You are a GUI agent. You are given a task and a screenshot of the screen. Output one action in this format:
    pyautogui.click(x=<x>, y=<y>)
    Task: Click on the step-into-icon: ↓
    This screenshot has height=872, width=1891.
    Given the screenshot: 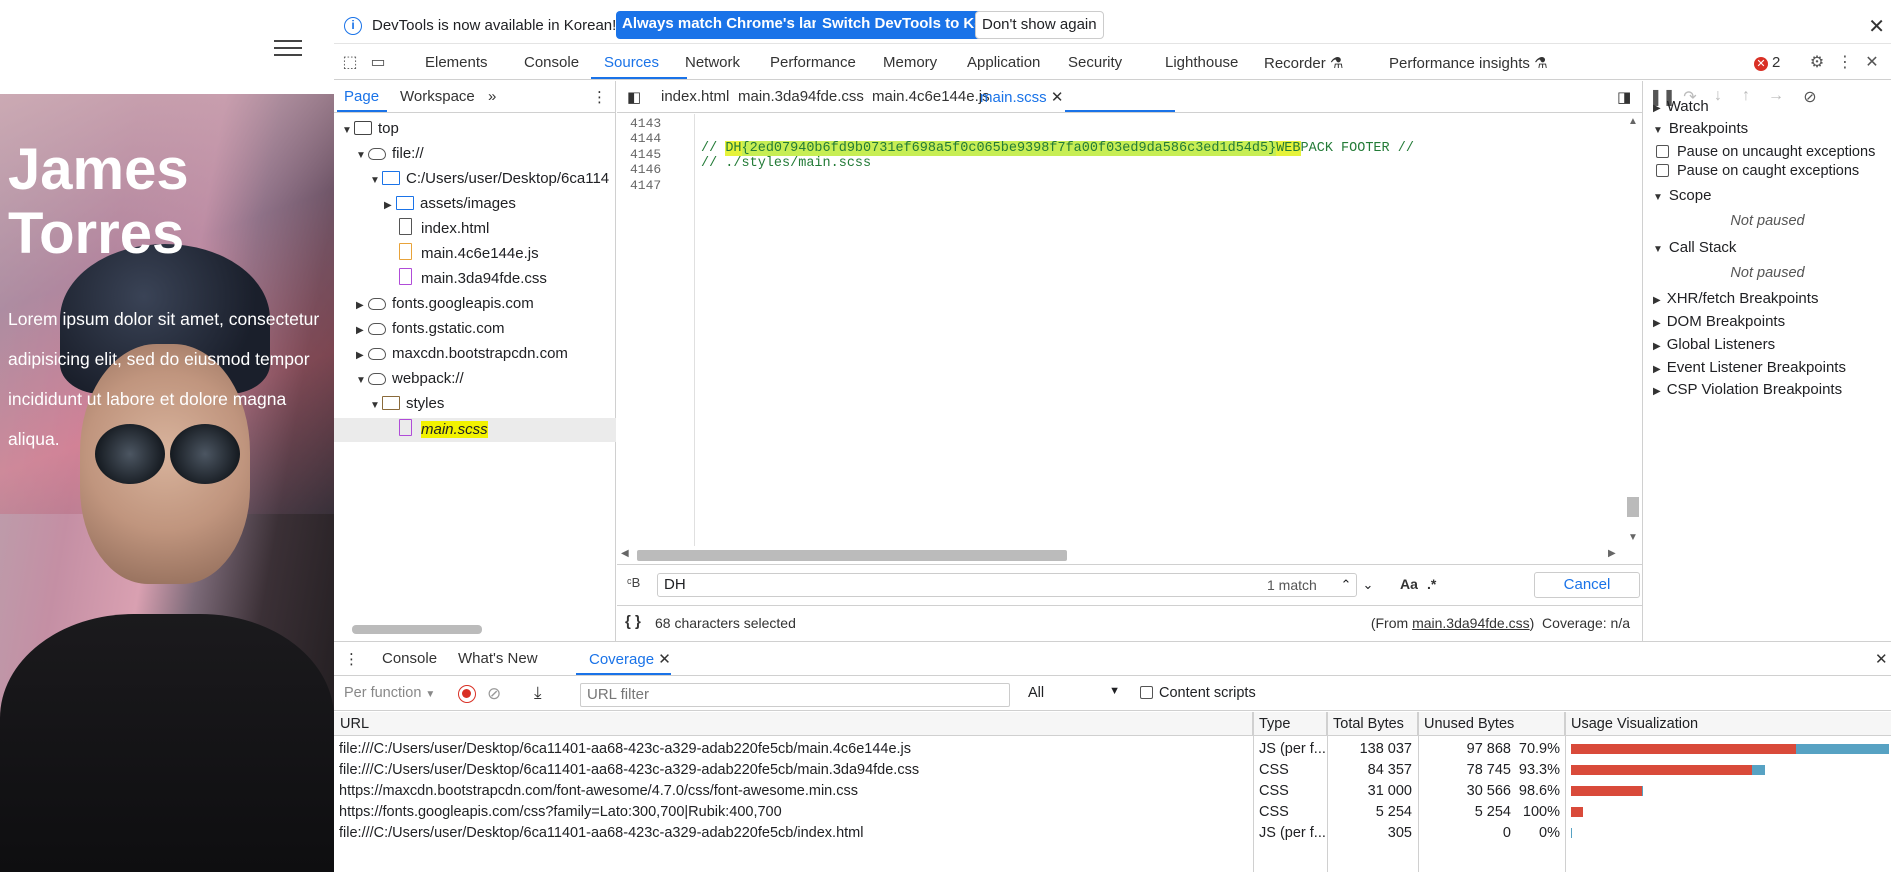 What is the action you would take?
    pyautogui.click(x=1718, y=98)
    